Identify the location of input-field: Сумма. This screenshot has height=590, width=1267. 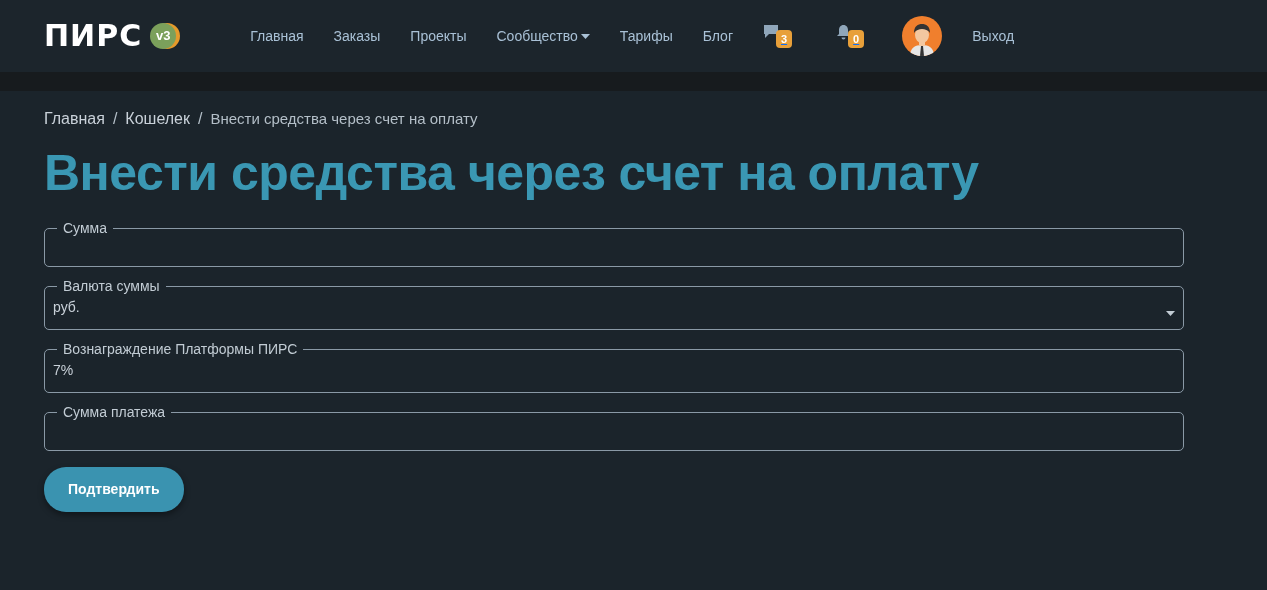
(614, 244).